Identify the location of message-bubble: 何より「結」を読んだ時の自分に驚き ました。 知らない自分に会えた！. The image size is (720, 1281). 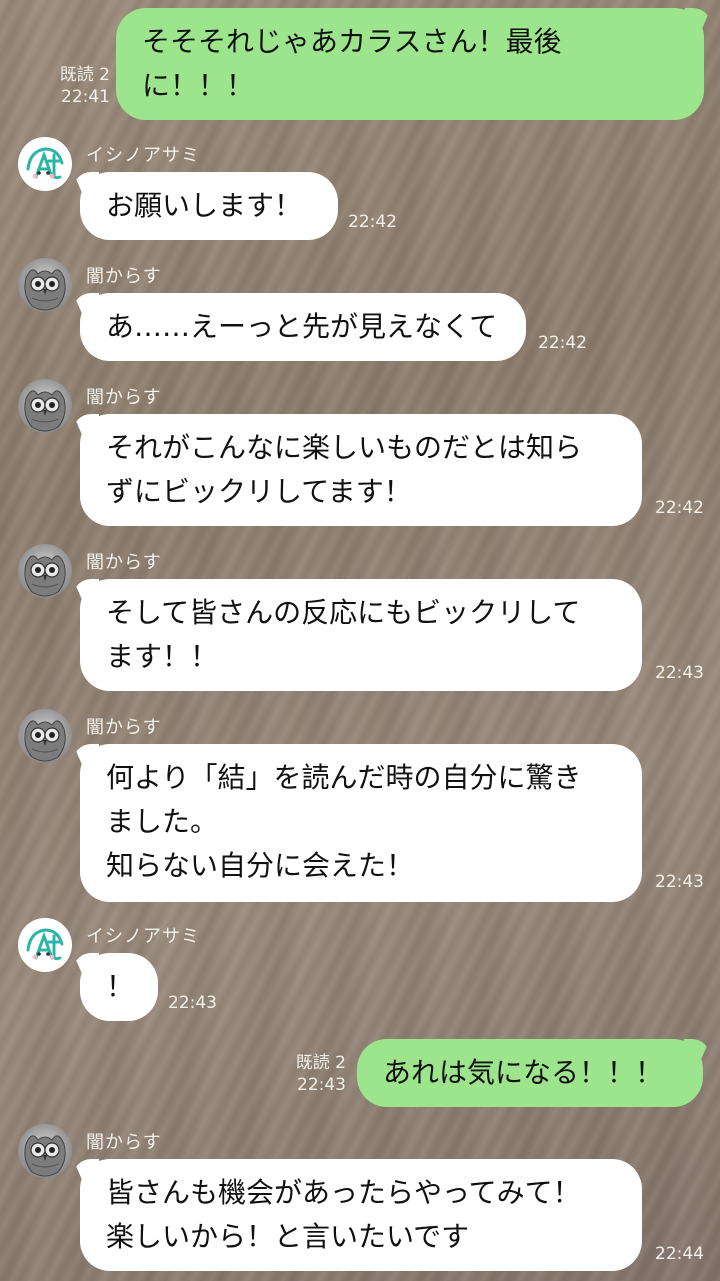
(361, 823).